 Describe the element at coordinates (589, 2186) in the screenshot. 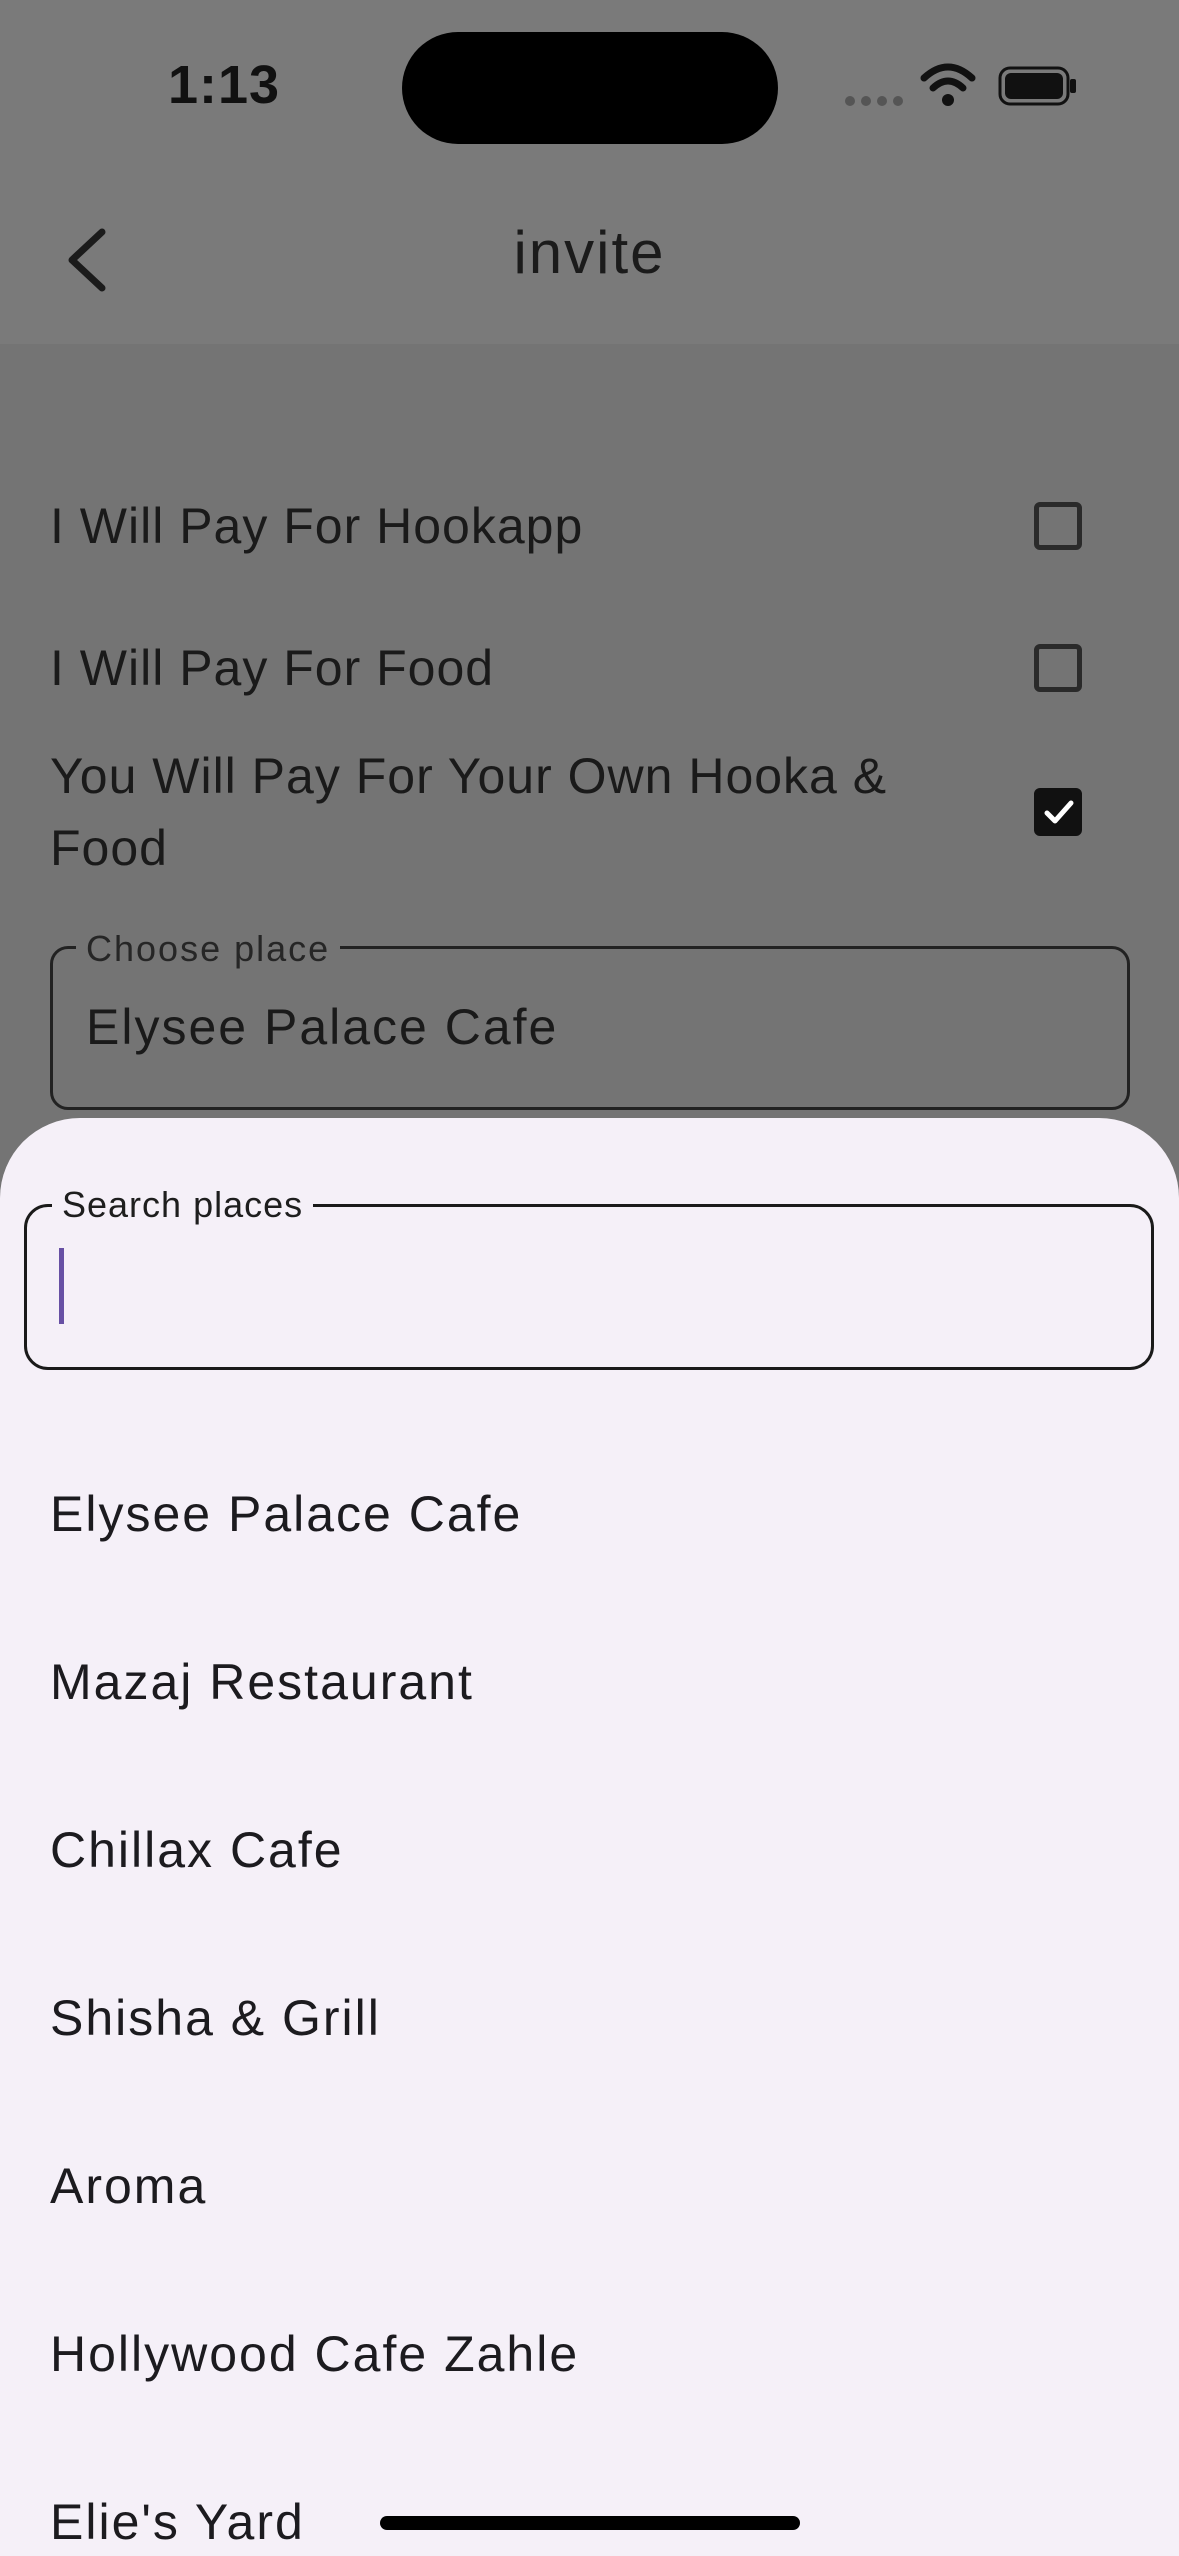

I see `place-list-item: Aroma` at that location.